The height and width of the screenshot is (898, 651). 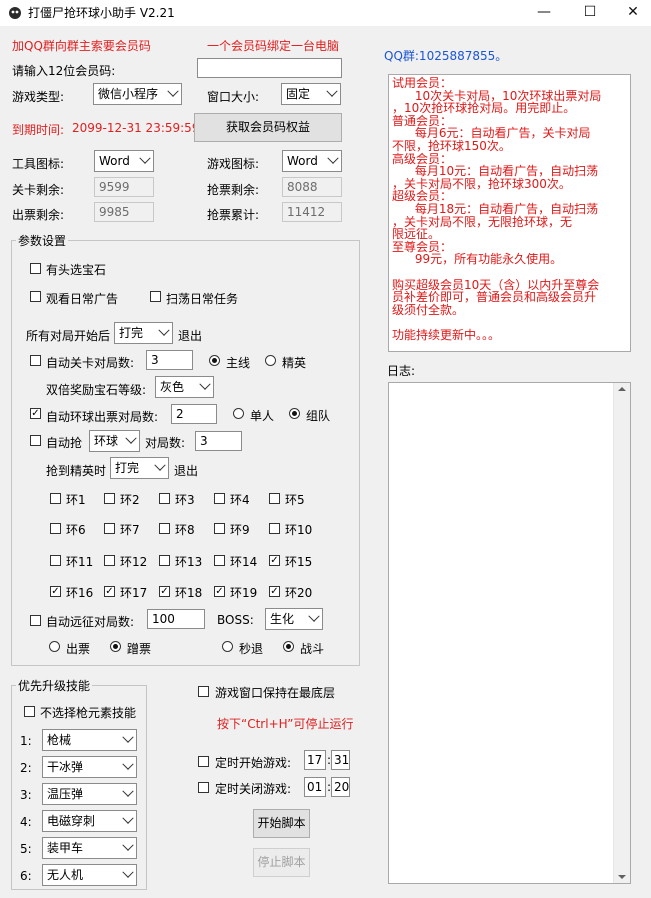 I want to click on info-line, so click(x=509, y=272).